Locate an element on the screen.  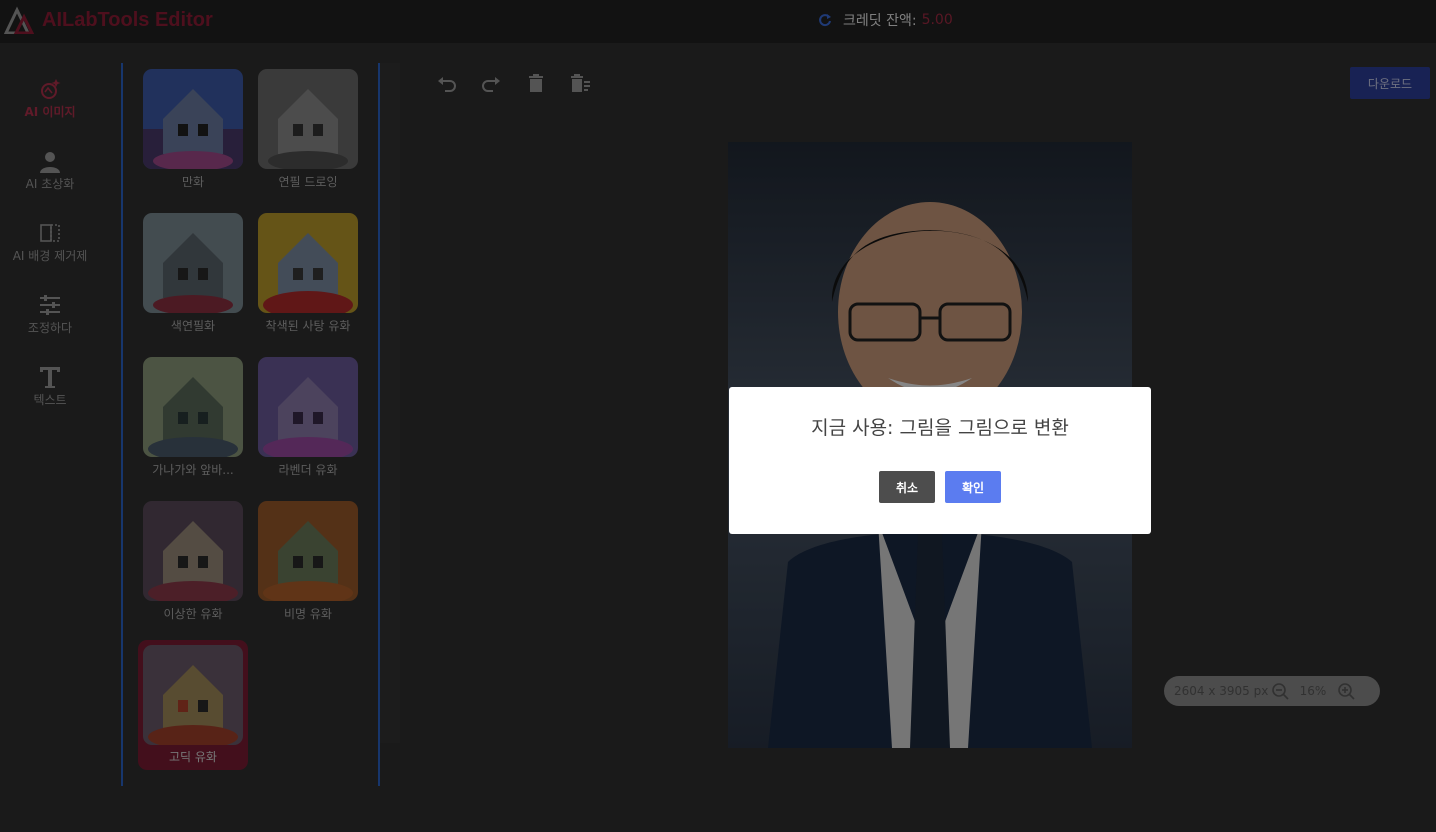
cancel-button: 취소 is located at coordinates (907, 487).